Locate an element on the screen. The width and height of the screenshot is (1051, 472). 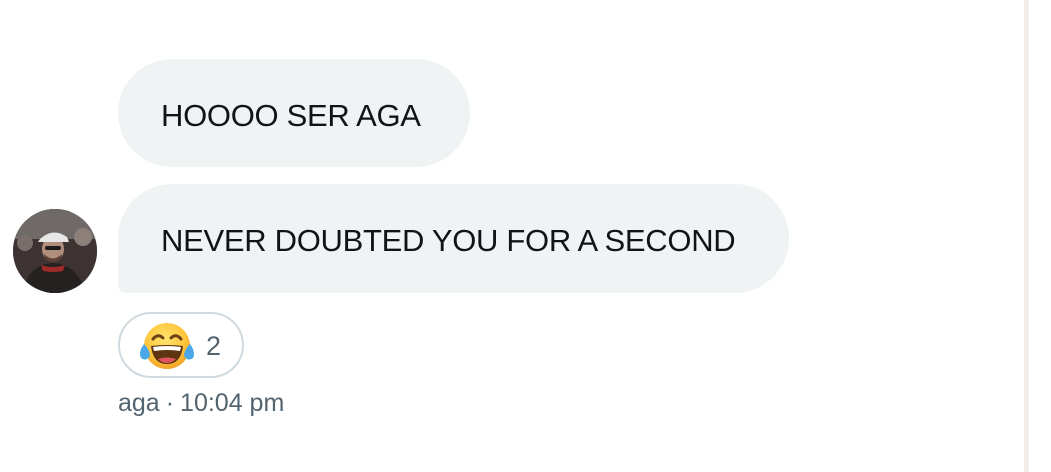
panel-divider is located at coordinates (1026, 236).